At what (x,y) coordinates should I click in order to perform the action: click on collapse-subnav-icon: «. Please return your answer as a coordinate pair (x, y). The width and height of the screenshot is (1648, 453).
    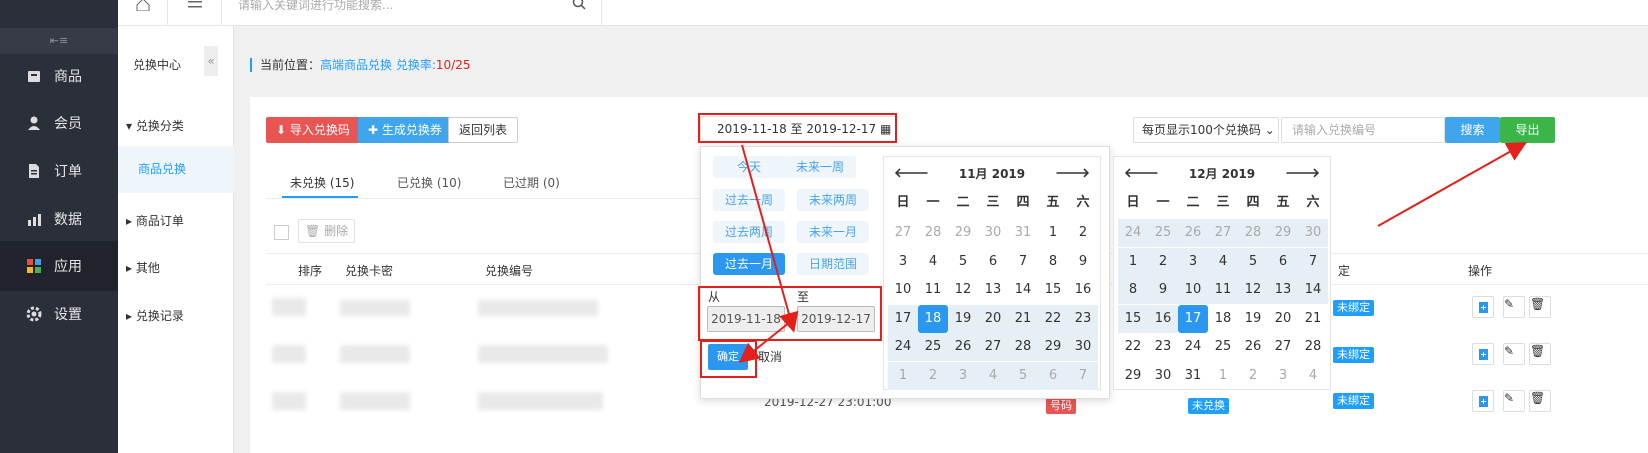
    Looking at the image, I should click on (211, 61).